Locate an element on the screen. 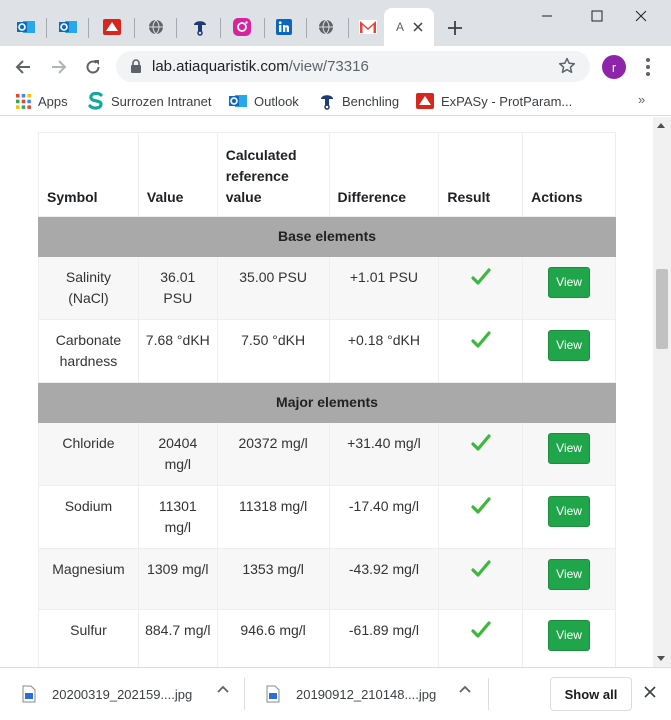  cell-difference: +0.18 °dKH is located at coordinates (384, 351).